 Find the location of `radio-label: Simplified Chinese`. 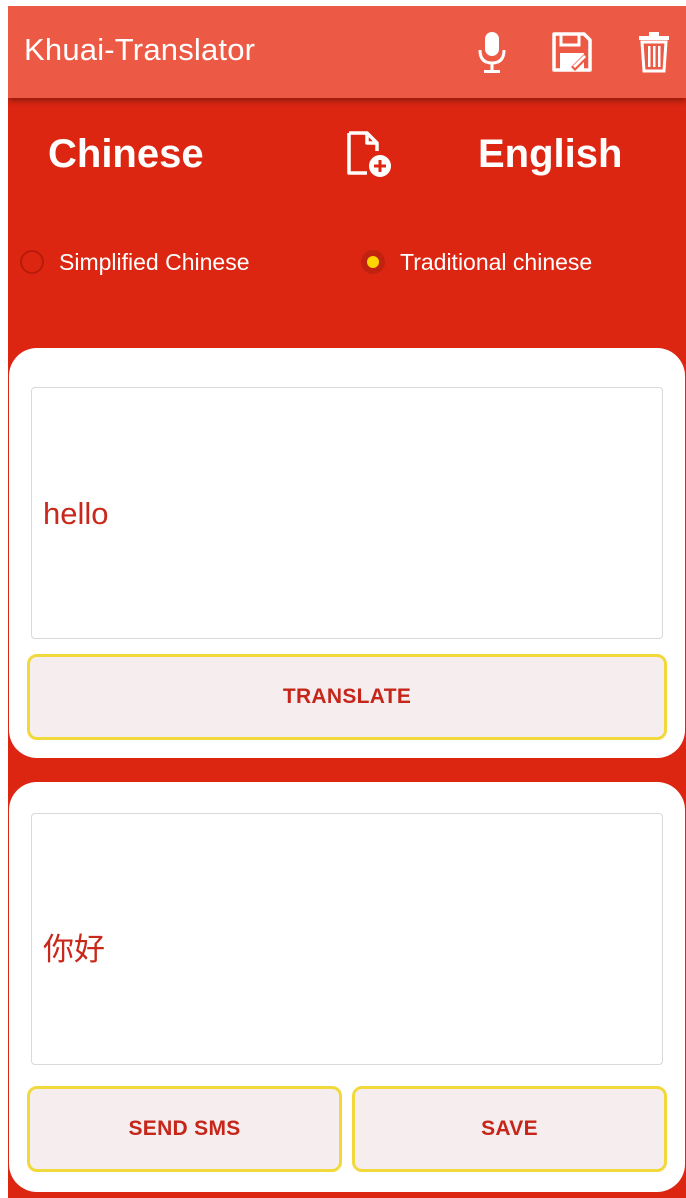

radio-label: Simplified Chinese is located at coordinates (154, 261).